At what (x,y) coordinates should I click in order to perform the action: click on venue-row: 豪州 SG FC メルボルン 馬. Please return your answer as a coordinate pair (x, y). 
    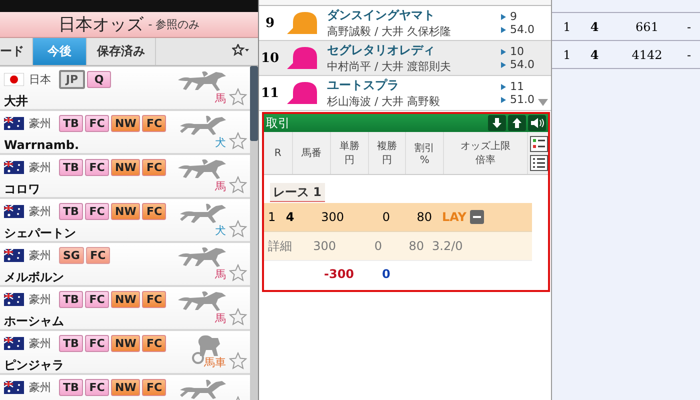
    Looking at the image, I should click on (125, 264).